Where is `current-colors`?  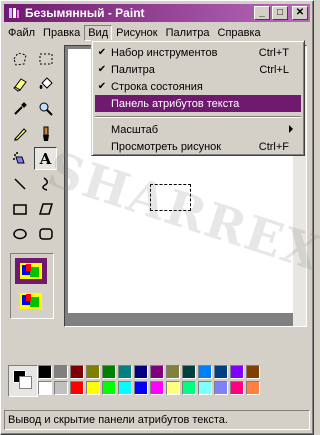
current-colors is located at coordinates (23, 381).